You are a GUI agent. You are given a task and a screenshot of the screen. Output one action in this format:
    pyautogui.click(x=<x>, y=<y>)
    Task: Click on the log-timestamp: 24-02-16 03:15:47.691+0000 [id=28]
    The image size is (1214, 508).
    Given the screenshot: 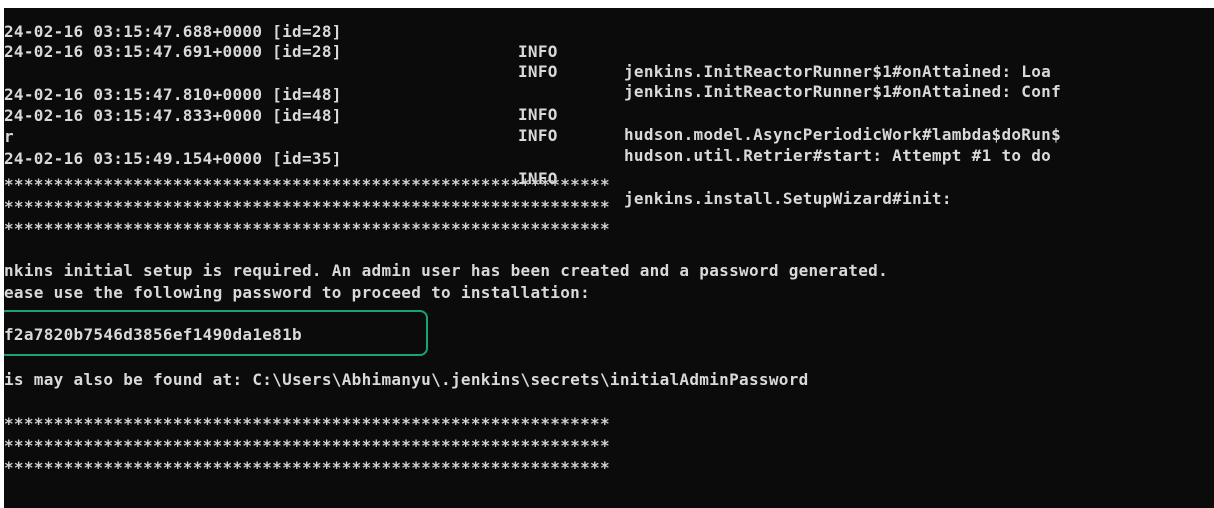 What is the action you would take?
    pyautogui.click(x=173, y=51)
    